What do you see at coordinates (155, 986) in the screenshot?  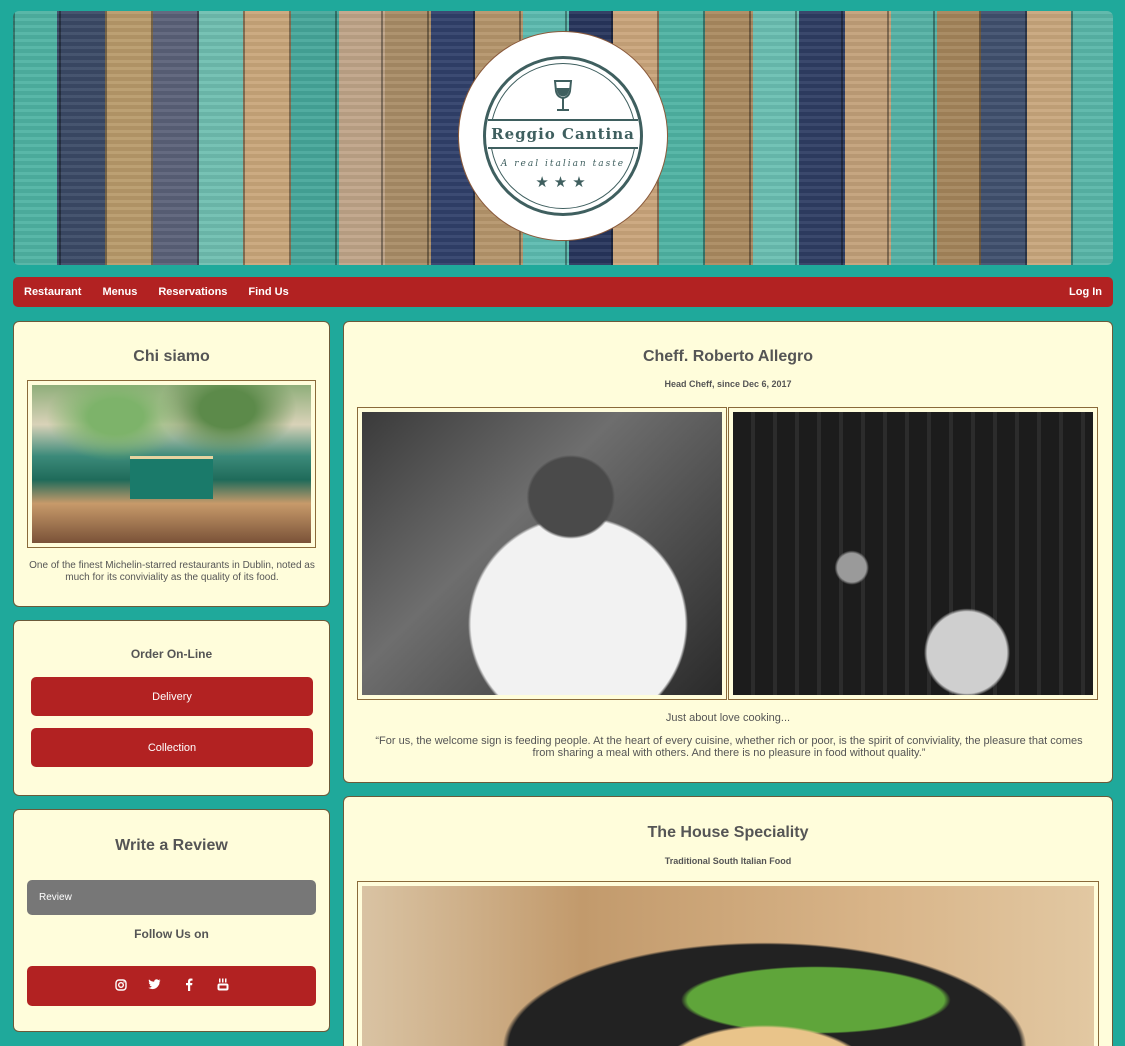 I see `twitter-icon` at bounding box center [155, 986].